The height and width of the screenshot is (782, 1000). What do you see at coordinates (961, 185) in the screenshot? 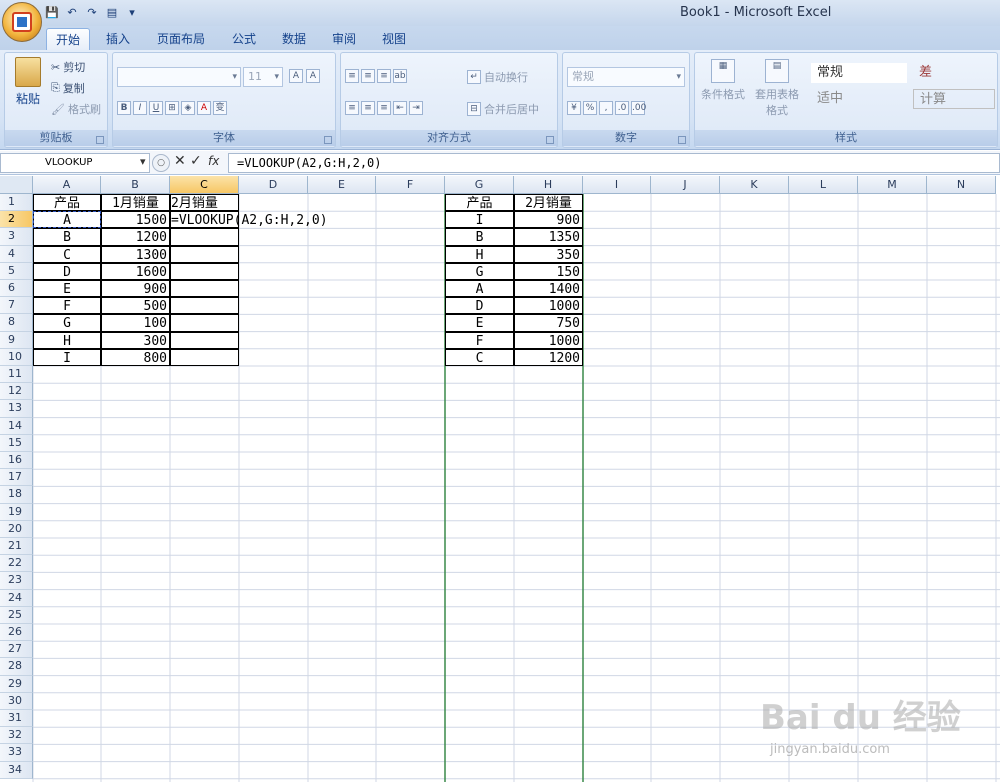
I see `column-header-N: N` at bounding box center [961, 185].